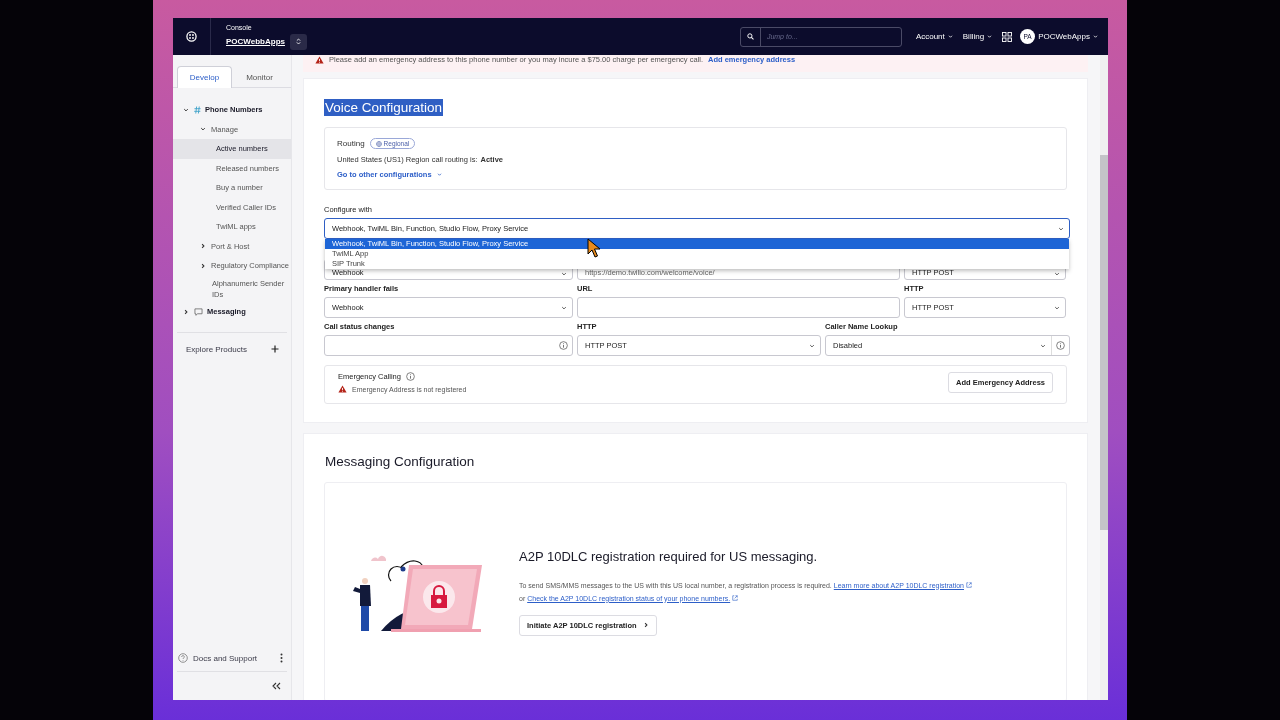  I want to click on mouse-cursor-icon, so click(594, 248).